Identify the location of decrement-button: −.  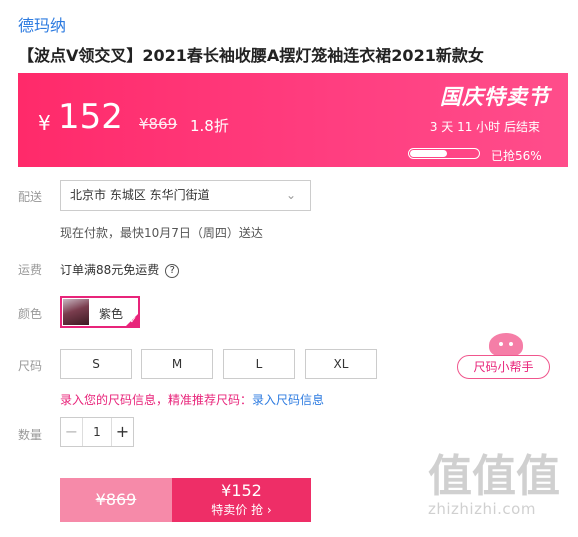
(72, 432).